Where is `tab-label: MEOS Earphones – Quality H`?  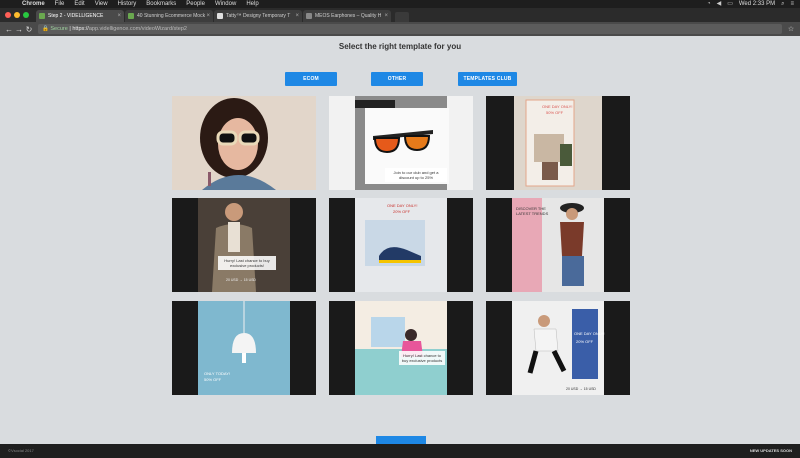 tab-label: MEOS Earphones – Quality H is located at coordinates (348, 16).